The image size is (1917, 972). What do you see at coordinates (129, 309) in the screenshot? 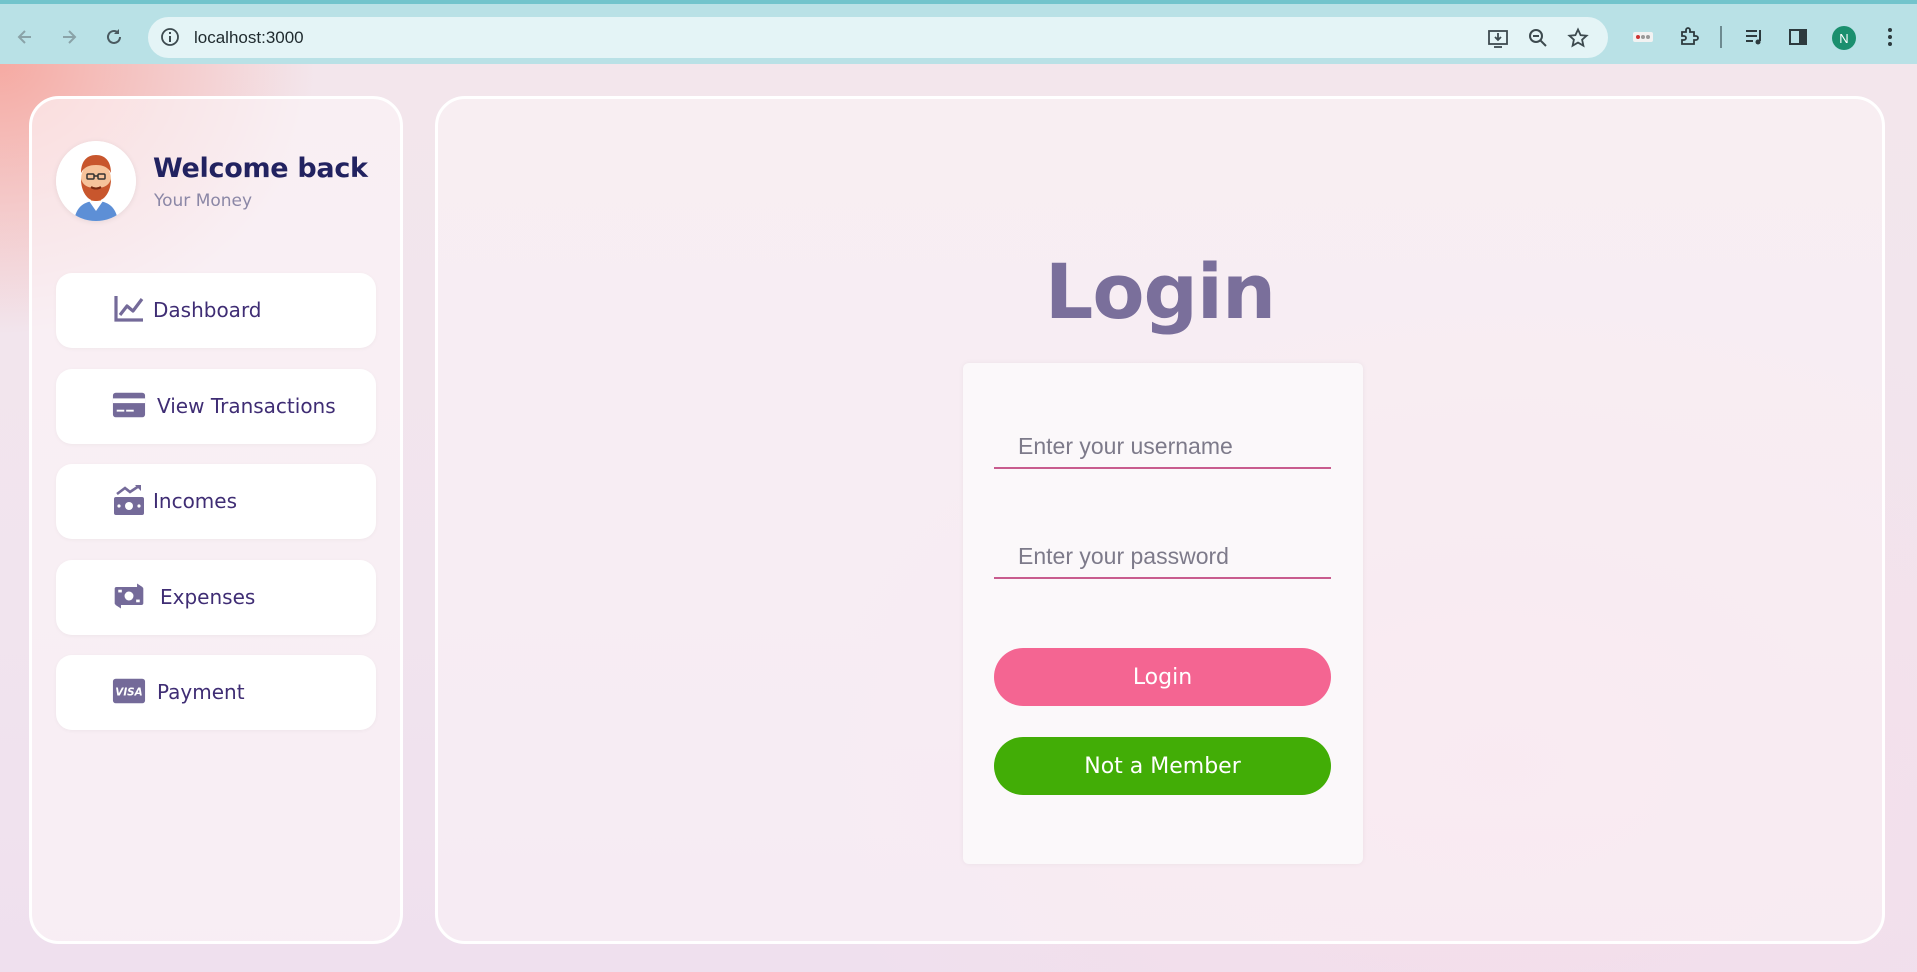
I see `chart-line-icon` at bounding box center [129, 309].